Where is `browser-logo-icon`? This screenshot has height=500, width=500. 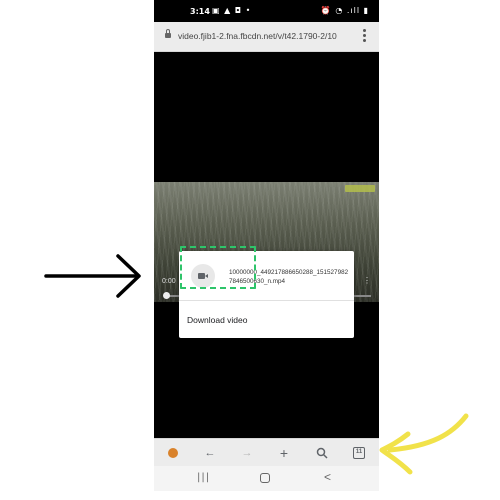 browser-logo-icon is located at coordinates (173, 453).